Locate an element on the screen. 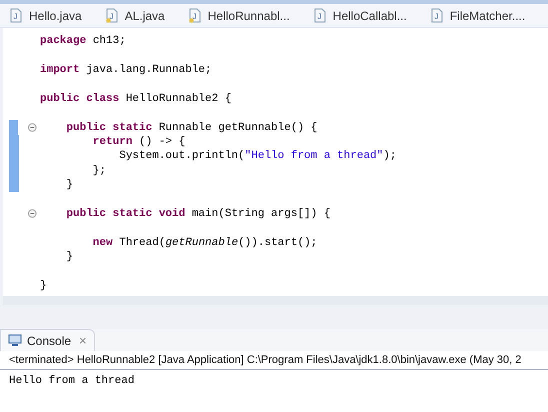  code-line: import java.lang.Runnable; is located at coordinates (126, 69).